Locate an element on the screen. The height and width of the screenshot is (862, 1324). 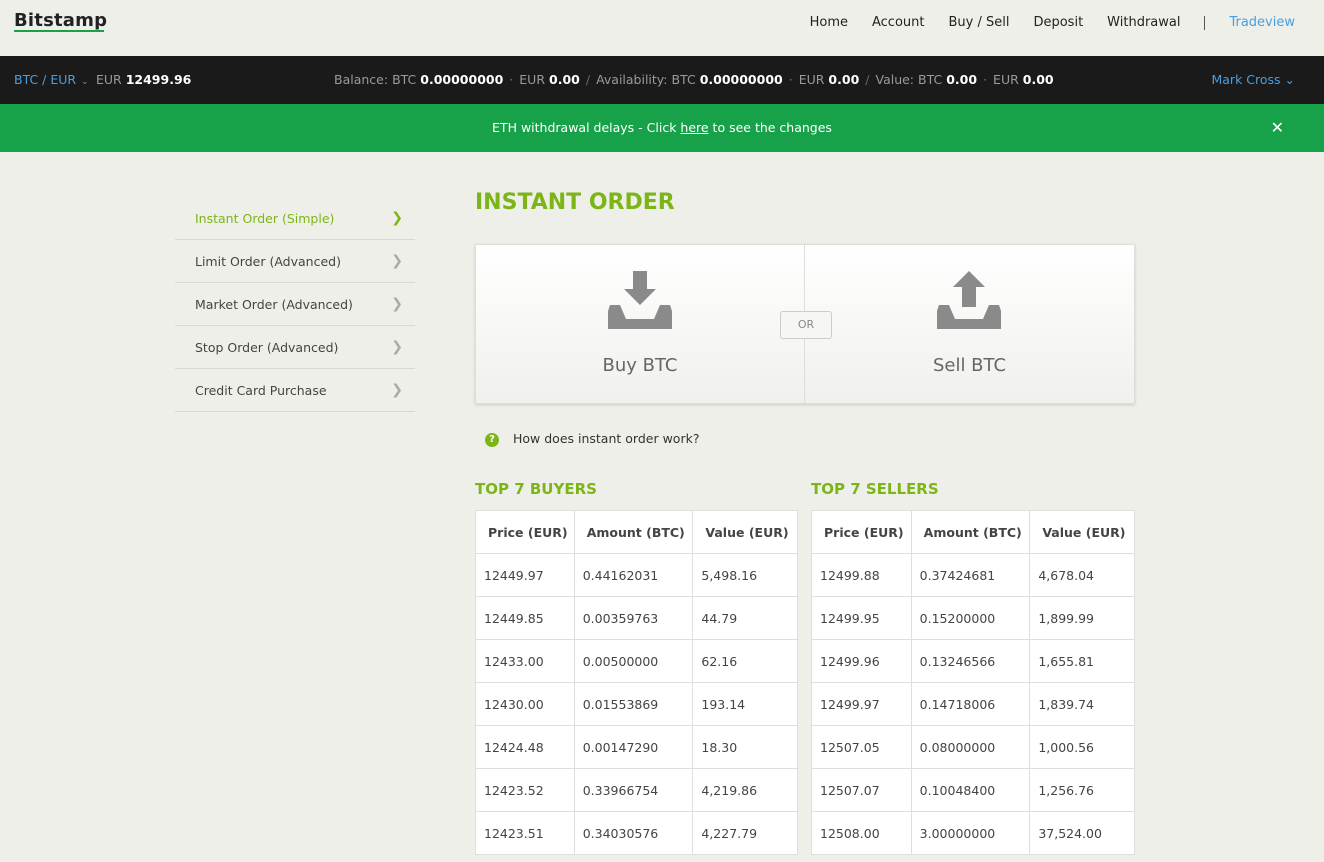
price-cell: 12433.00 is located at coordinates (525, 661).